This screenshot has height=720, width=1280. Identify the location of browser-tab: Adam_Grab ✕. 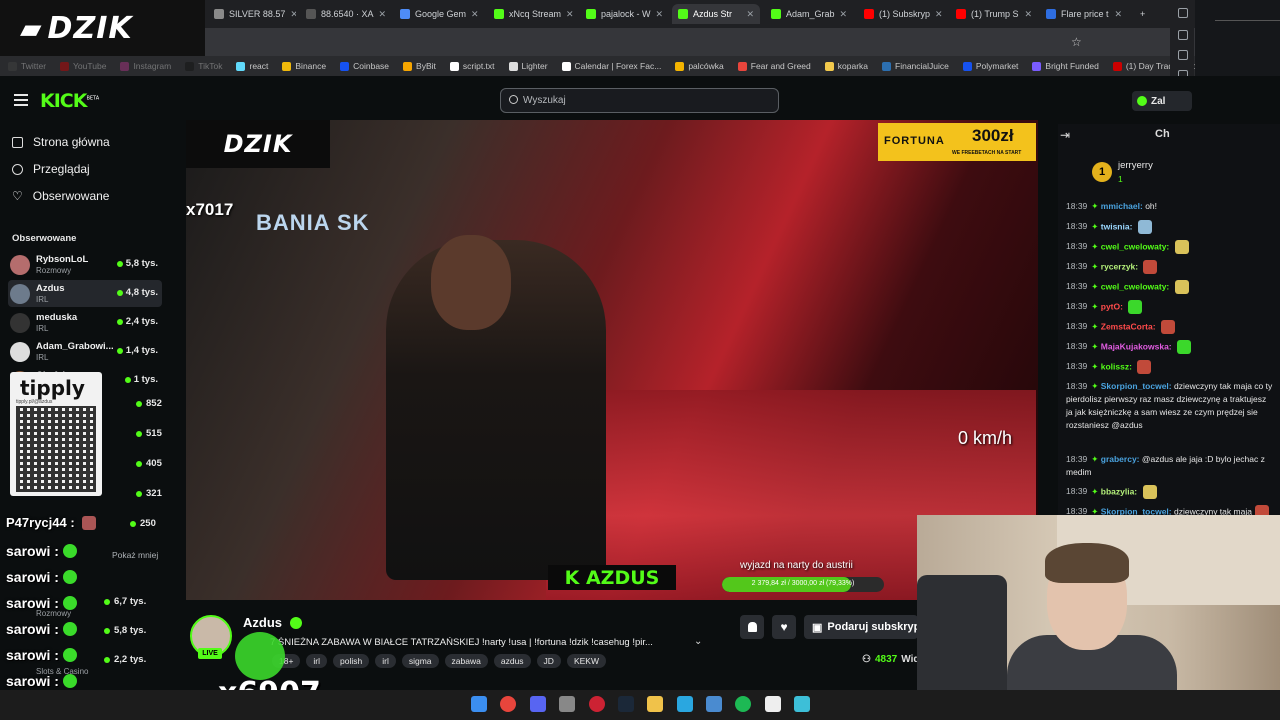
(809, 14).